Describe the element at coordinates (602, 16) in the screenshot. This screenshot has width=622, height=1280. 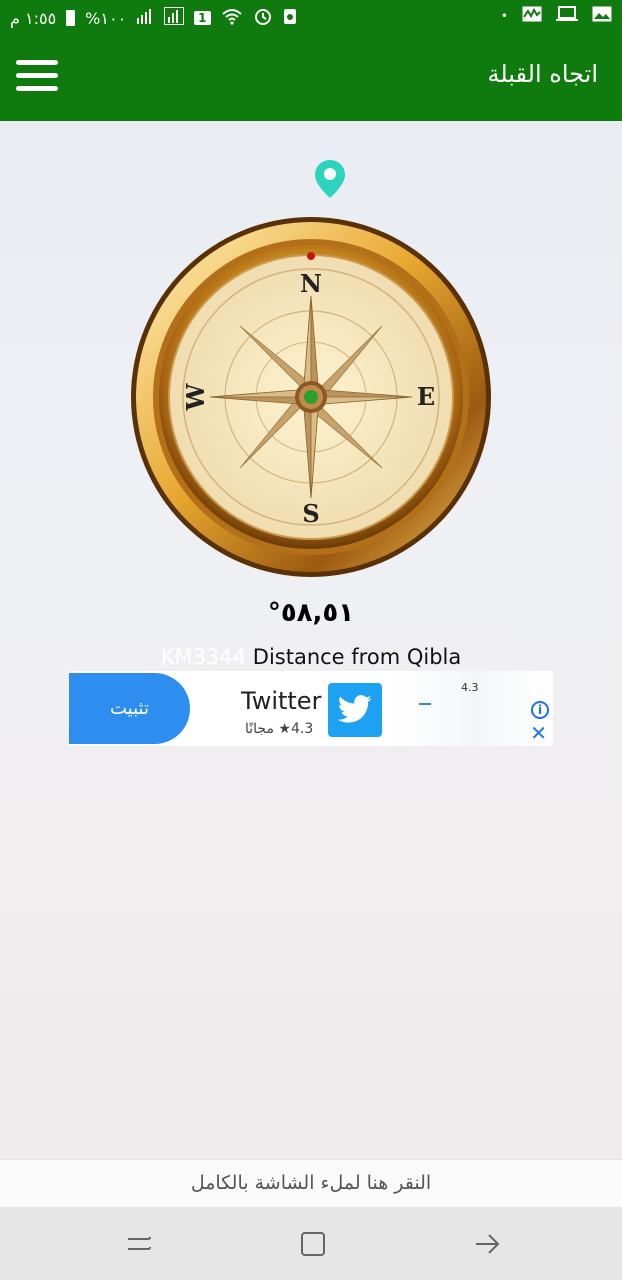
I see `image-icon` at that location.